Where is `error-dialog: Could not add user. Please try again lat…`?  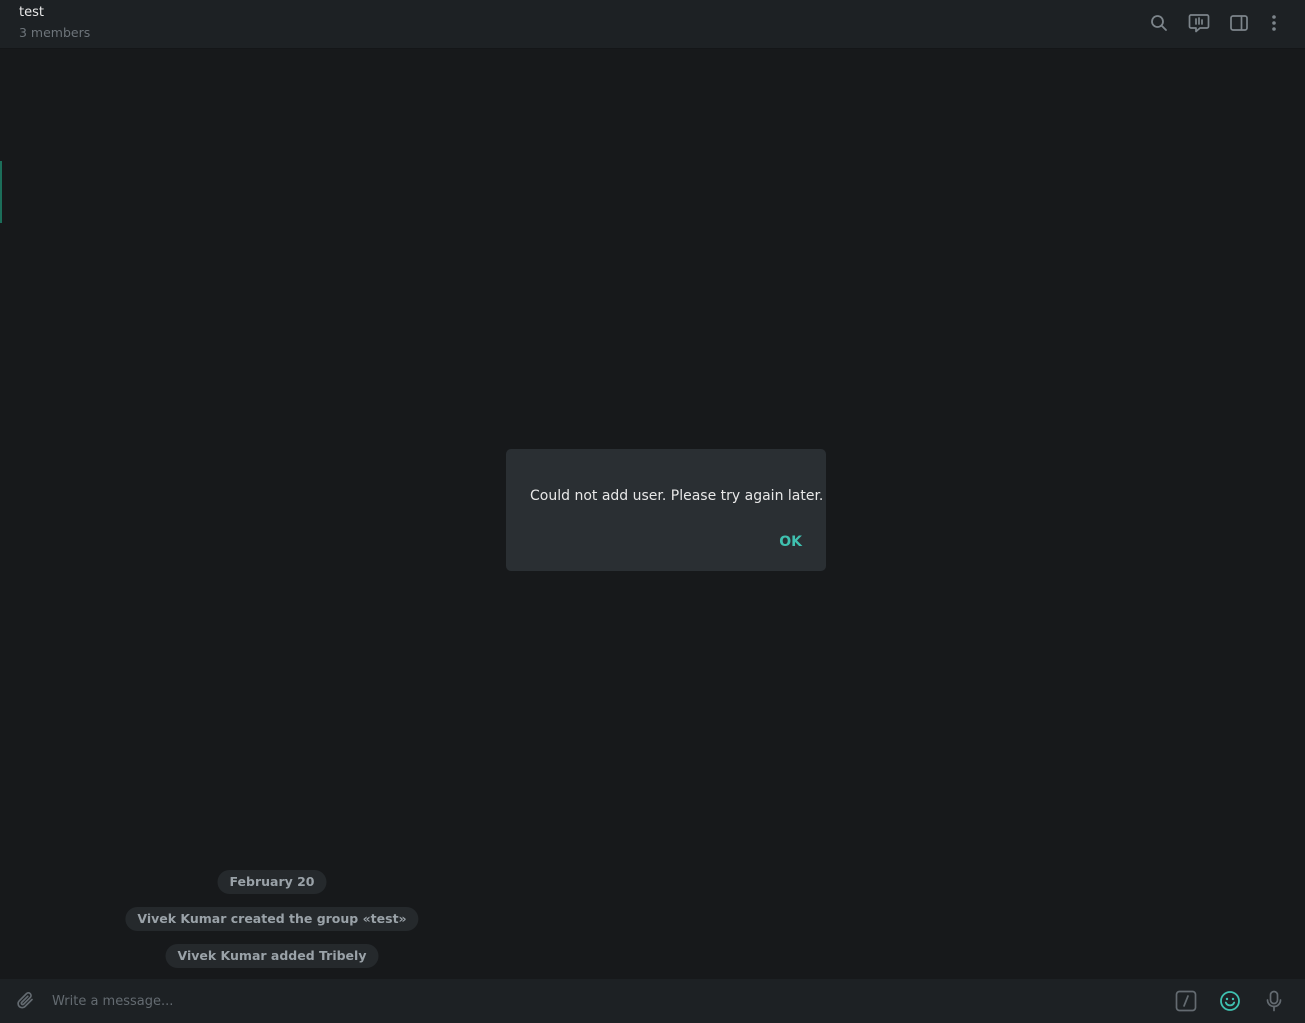 error-dialog: Could not add user. Please try again lat… is located at coordinates (666, 510).